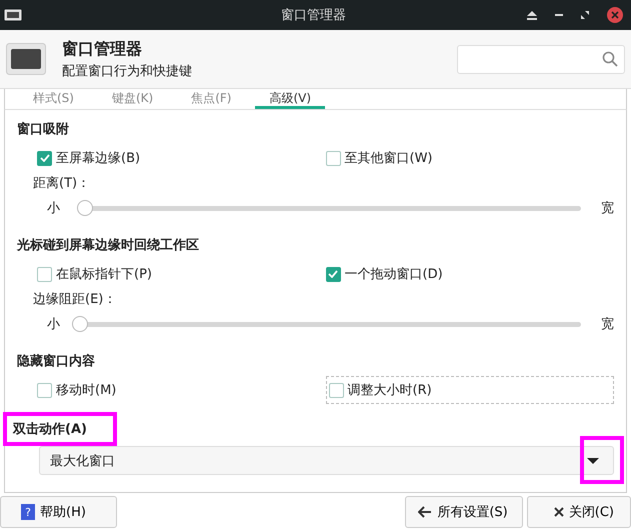 The height and width of the screenshot is (531, 631). What do you see at coordinates (313, 15) in the screenshot?
I see `window-title: 窗口管理器` at bounding box center [313, 15].